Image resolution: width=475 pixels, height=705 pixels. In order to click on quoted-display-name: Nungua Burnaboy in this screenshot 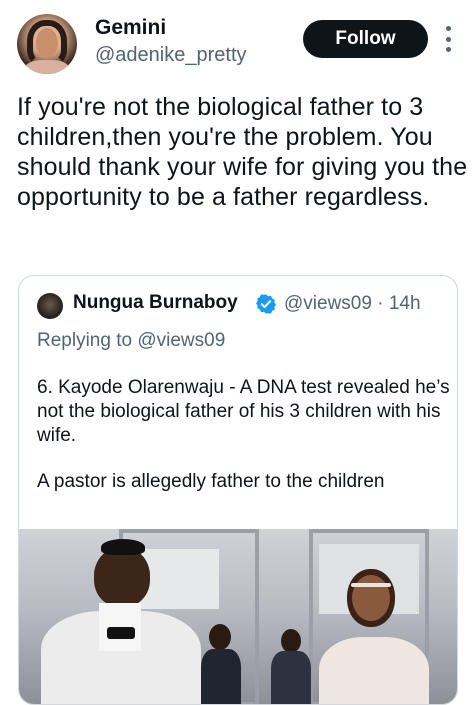, I will do `click(155, 302)`.